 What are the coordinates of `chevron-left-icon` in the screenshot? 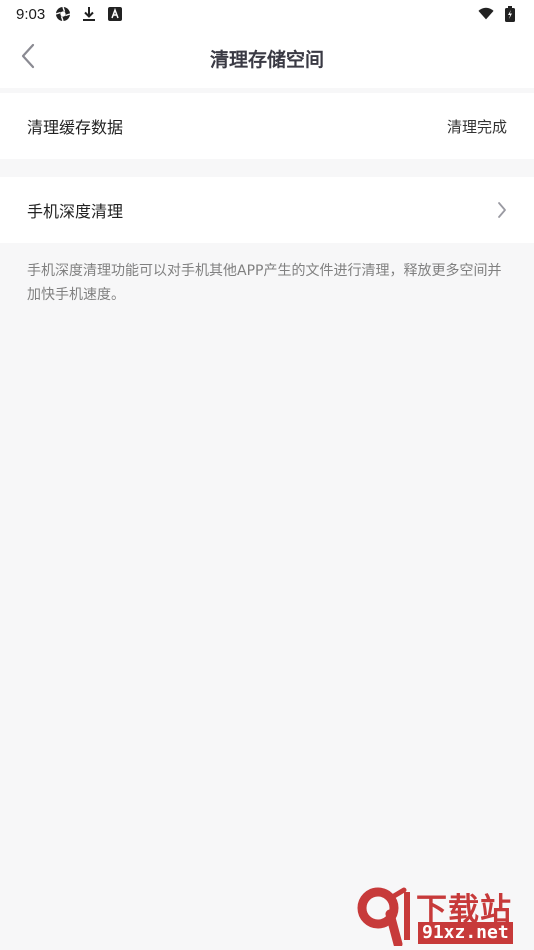 It's located at (28, 58).